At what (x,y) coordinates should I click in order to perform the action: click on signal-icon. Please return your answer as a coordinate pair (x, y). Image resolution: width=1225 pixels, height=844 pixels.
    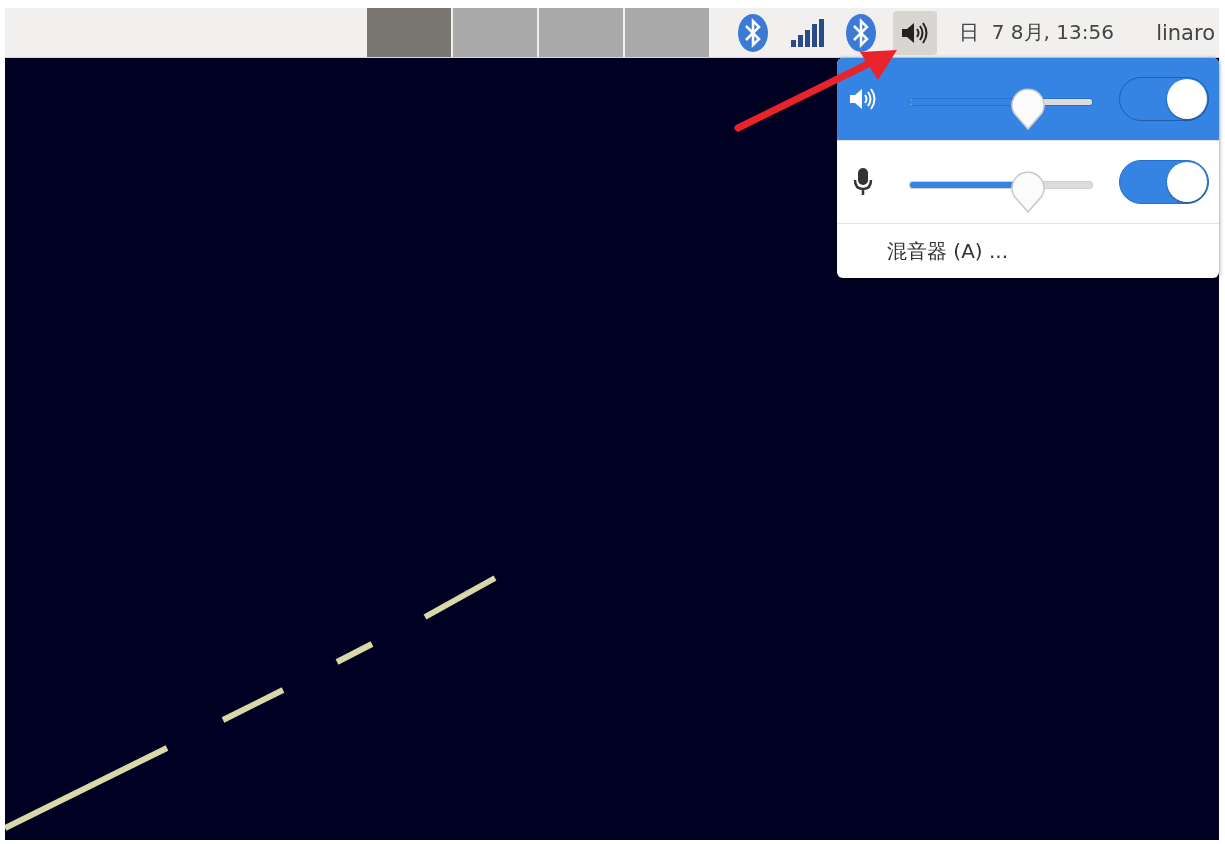
    Looking at the image, I should click on (807, 32).